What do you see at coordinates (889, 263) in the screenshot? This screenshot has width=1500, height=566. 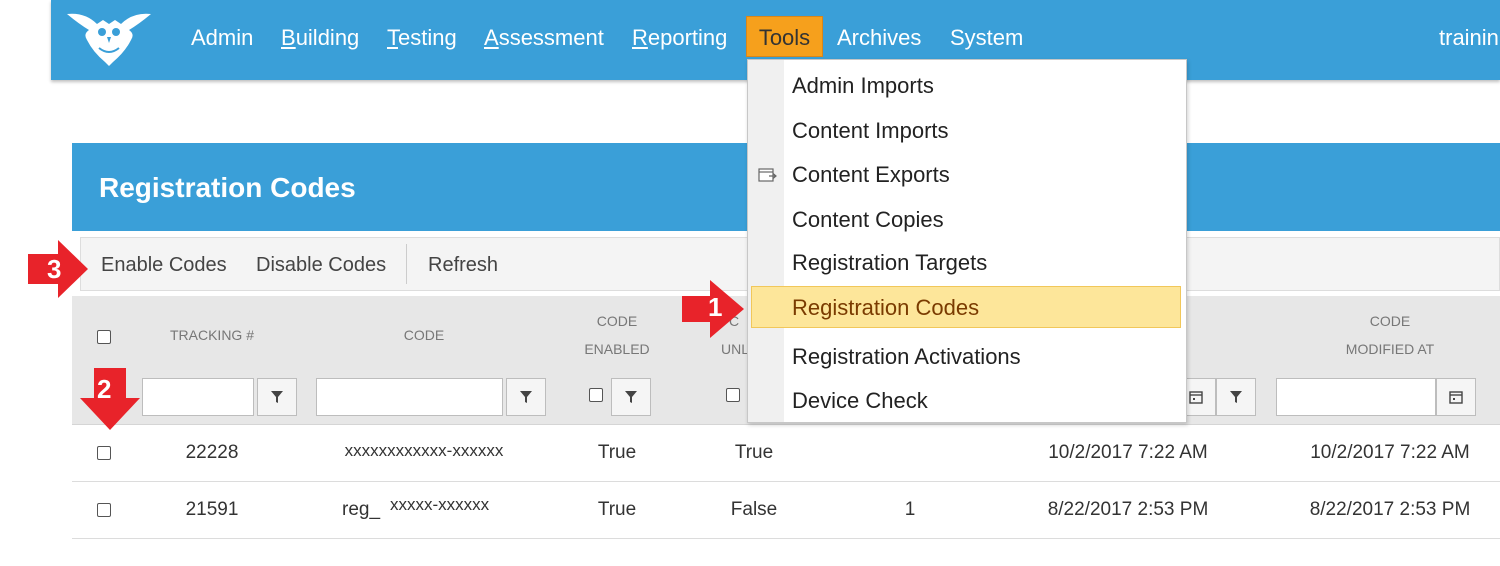 I see `menu-item-registration-targets: Registration Targets` at bounding box center [889, 263].